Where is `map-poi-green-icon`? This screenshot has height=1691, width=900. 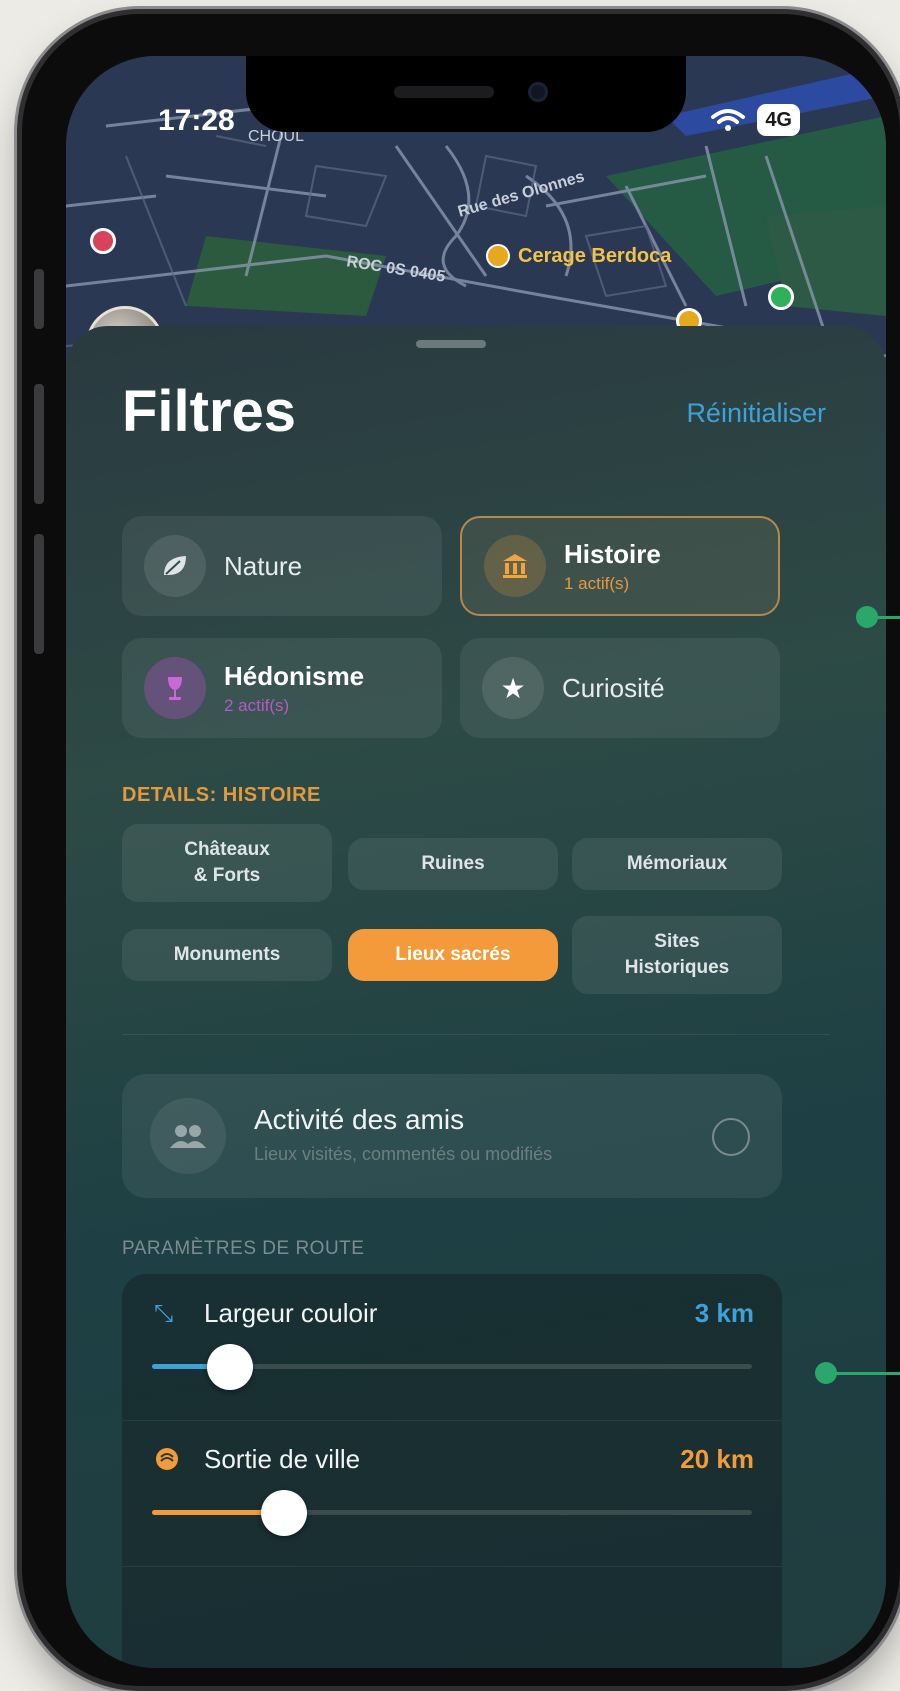 map-poi-green-icon is located at coordinates (781, 297).